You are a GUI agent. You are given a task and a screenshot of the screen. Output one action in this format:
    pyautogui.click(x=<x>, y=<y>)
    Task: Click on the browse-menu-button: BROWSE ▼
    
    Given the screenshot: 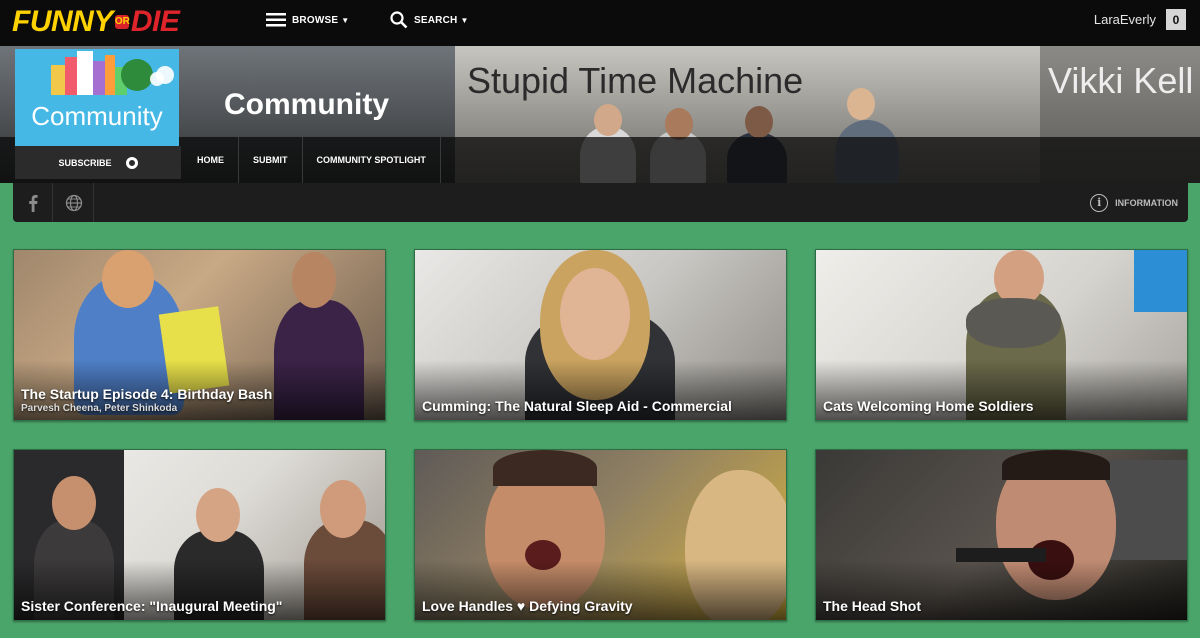 What is the action you would take?
    pyautogui.click(x=307, y=20)
    